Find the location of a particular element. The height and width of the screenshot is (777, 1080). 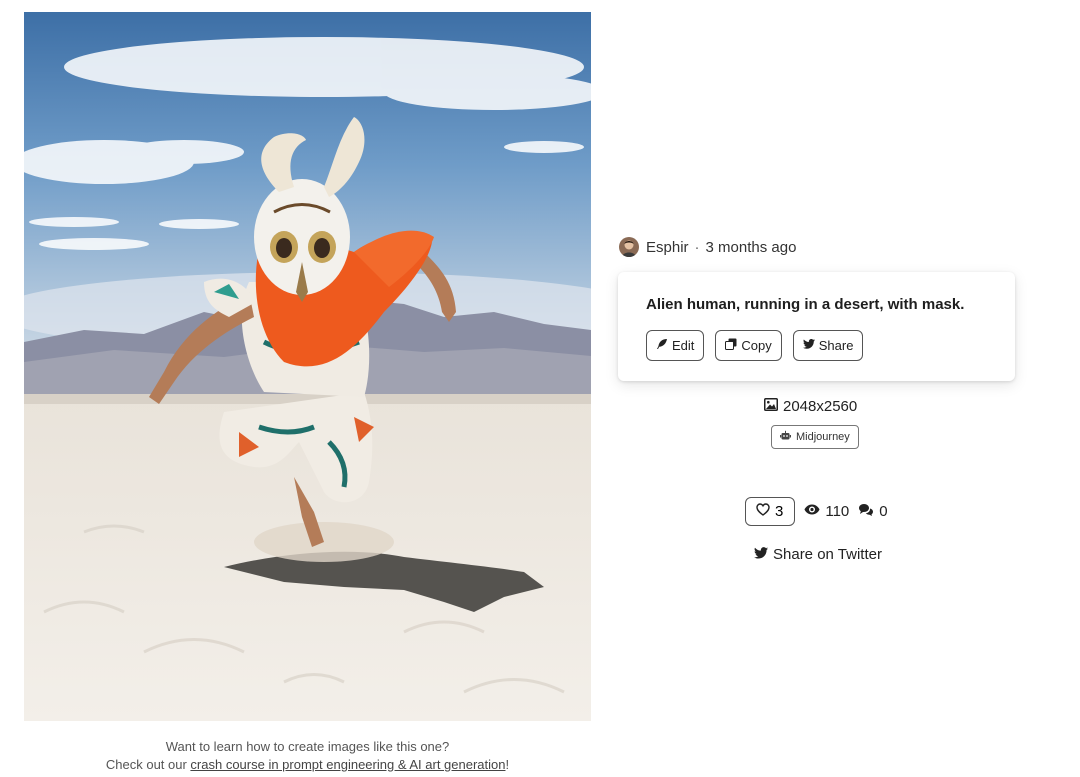

share-label: Share is located at coordinates (836, 345).